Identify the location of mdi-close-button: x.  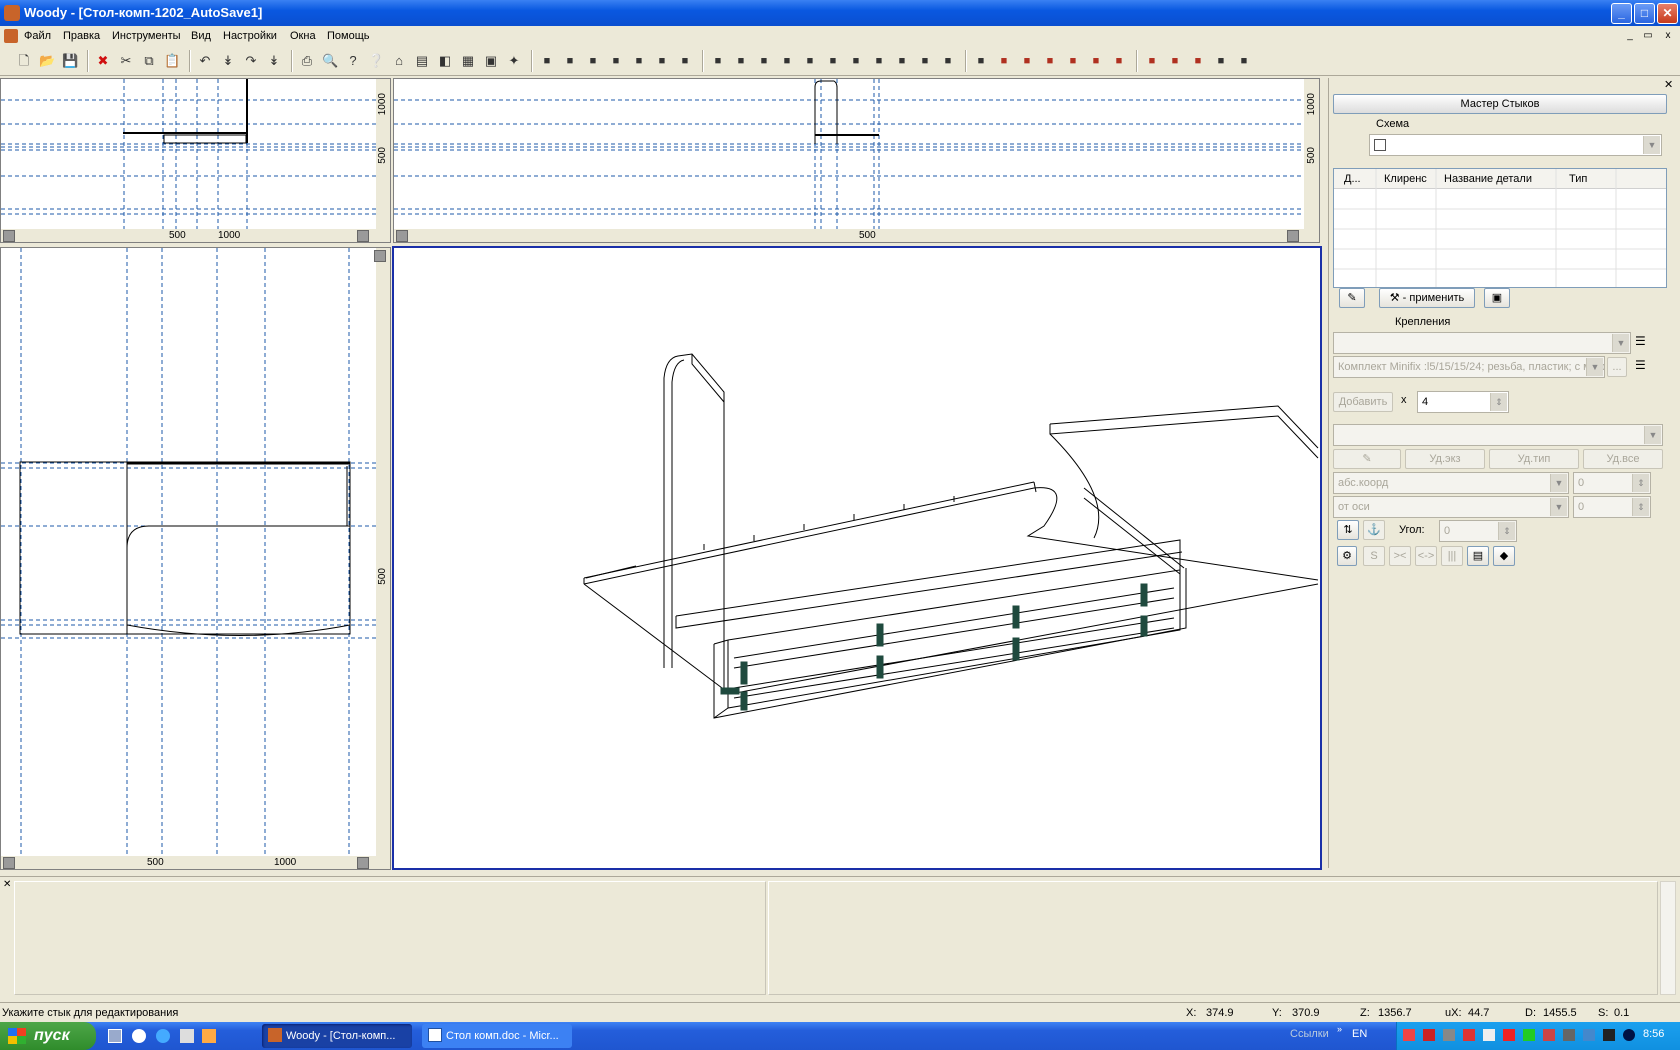
(1668, 36).